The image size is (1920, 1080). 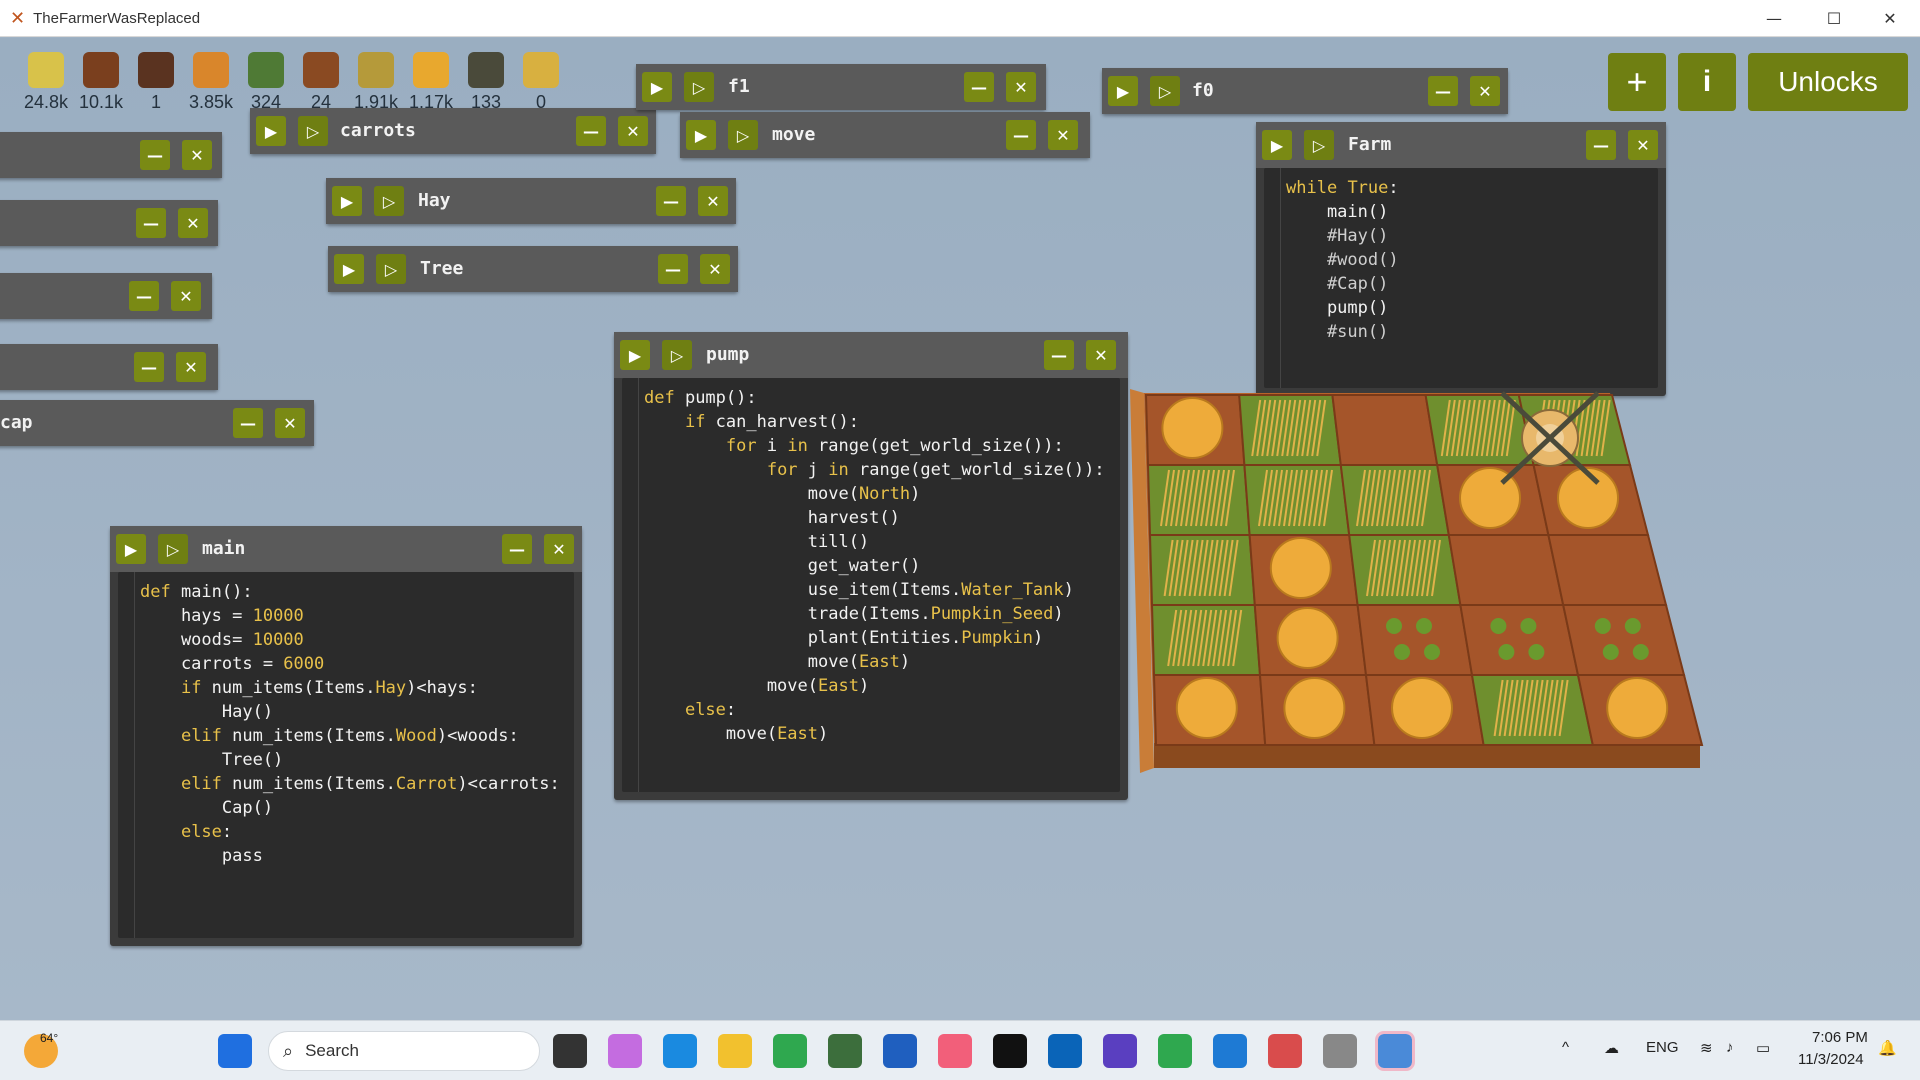 I want to click on onedrive-icon: ☁, so click(x=1611, y=1048).